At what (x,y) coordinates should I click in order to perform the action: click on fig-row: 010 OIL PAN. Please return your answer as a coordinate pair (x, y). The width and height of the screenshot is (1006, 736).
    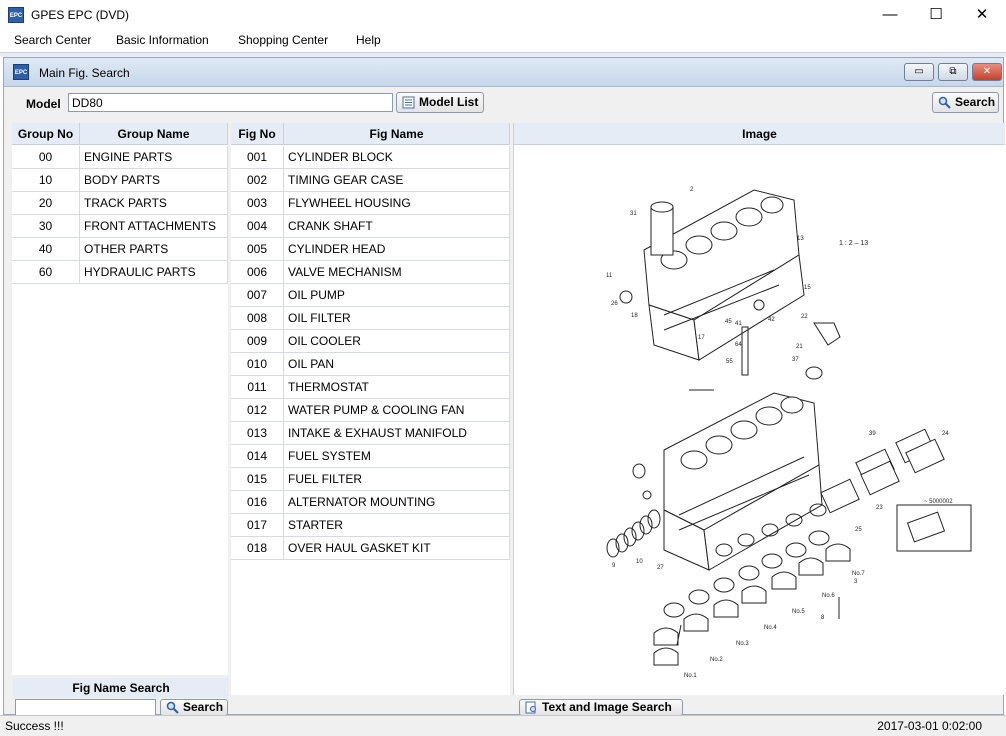
    Looking at the image, I should click on (370, 364).